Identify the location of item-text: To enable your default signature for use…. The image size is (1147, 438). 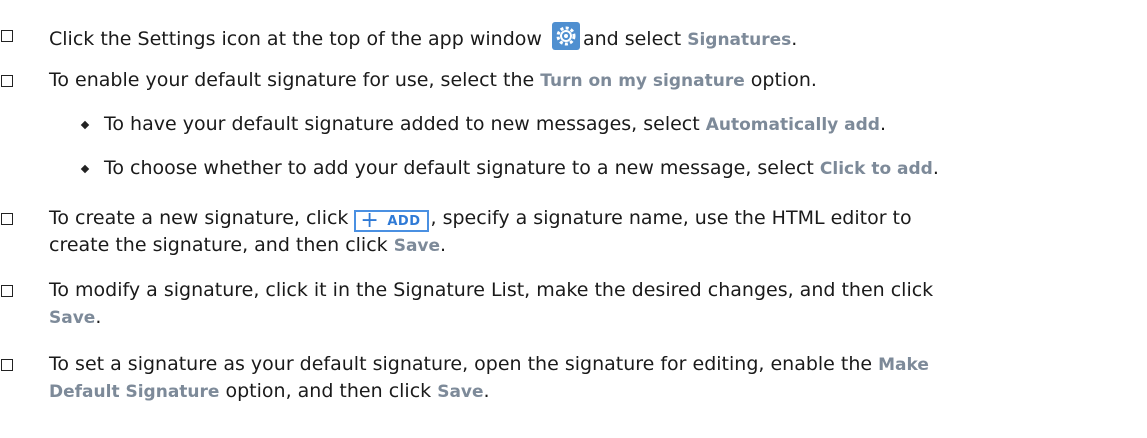
(295, 80).